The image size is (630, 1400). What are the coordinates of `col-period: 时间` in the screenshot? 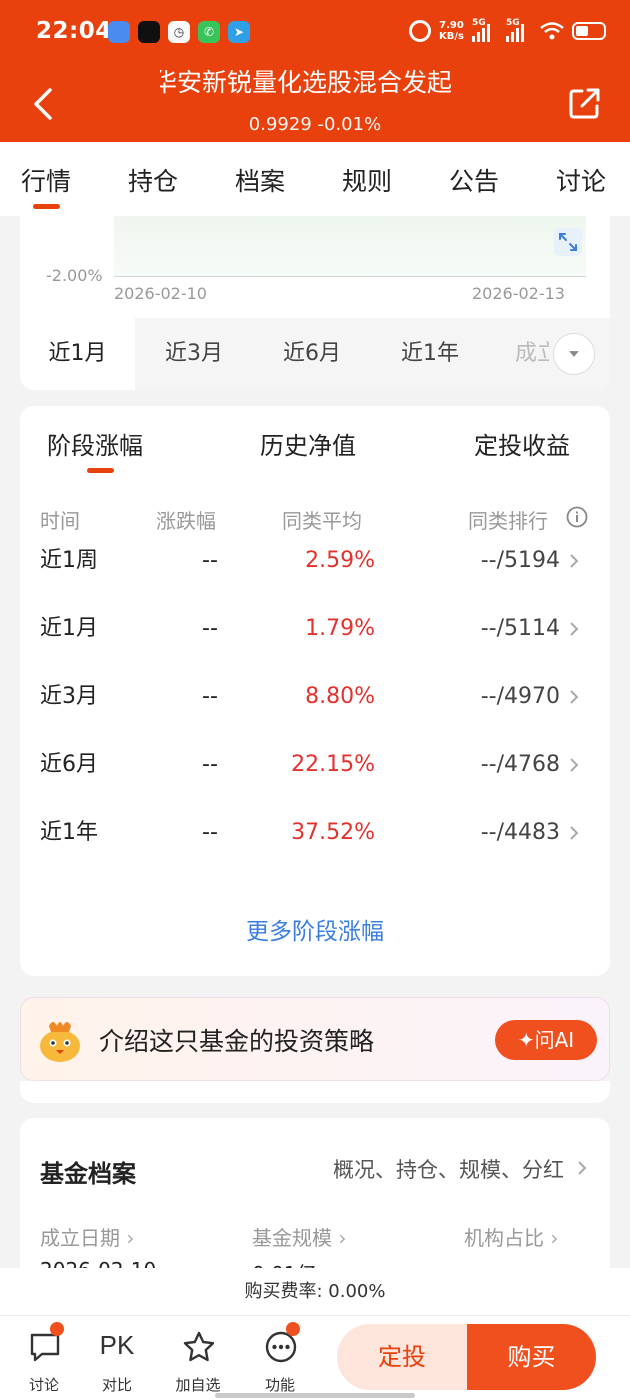 It's located at (60, 521).